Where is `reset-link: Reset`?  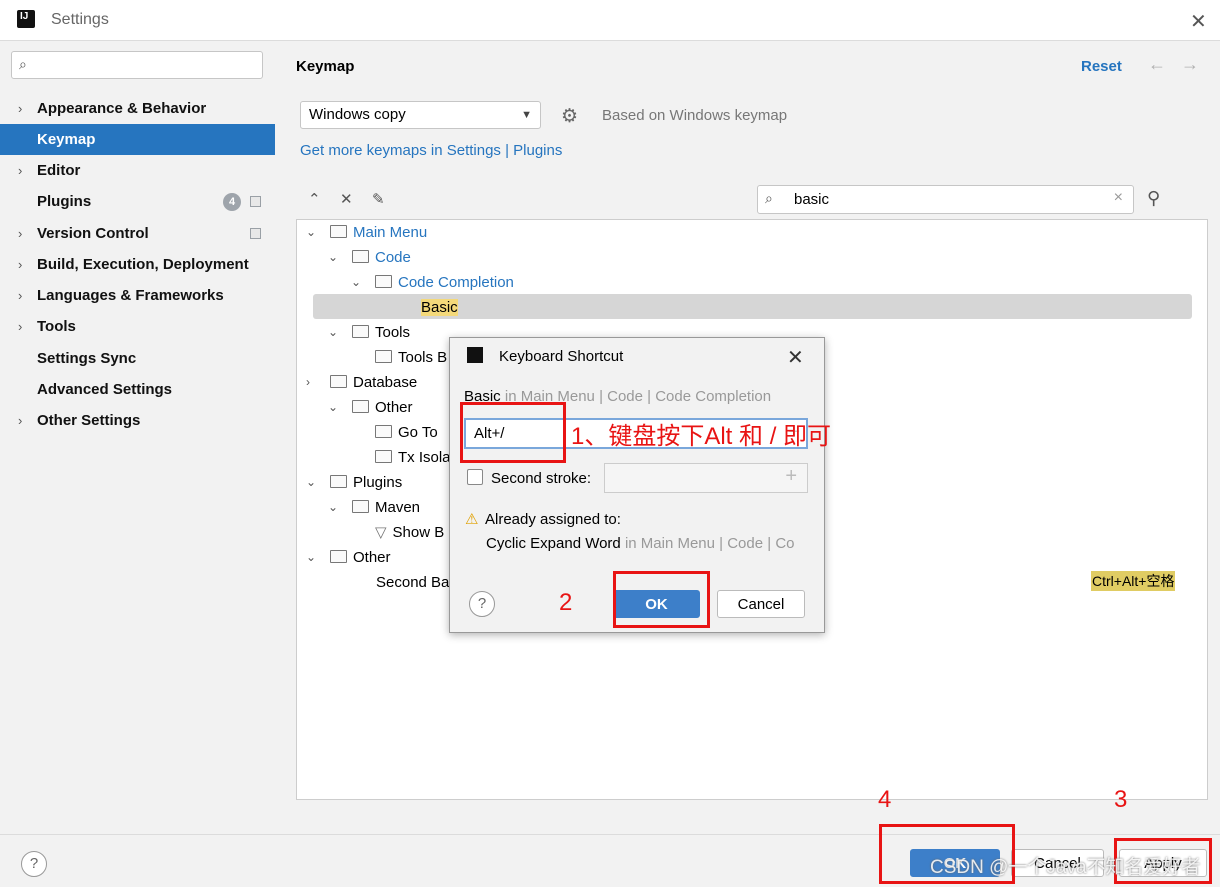
reset-link: Reset is located at coordinates (1101, 66).